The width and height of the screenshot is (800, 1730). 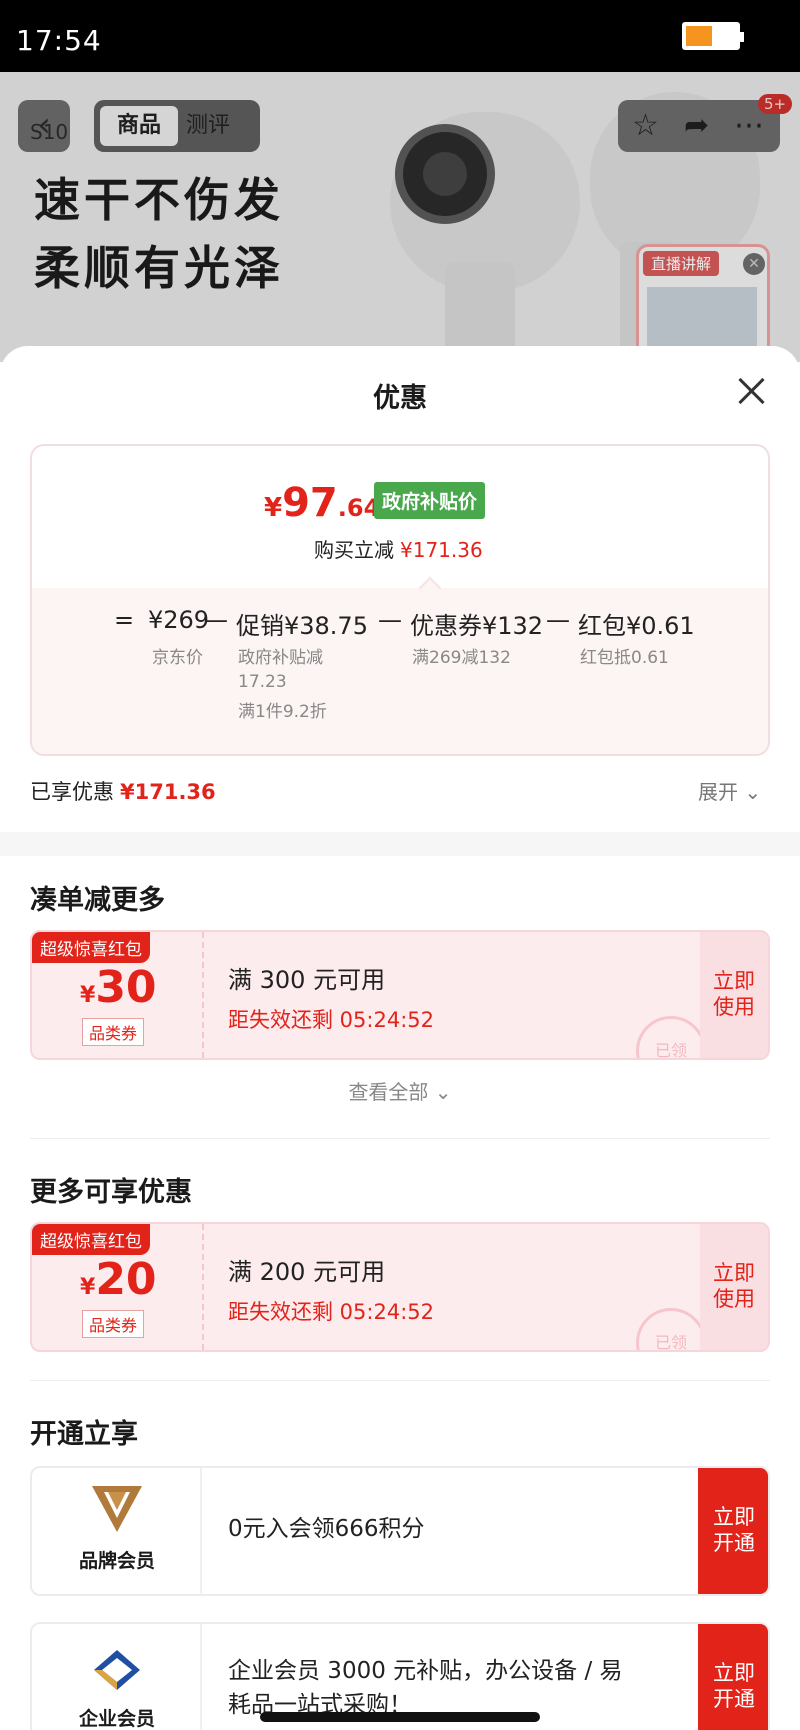 What do you see at coordinates (59, 40) in the screenshot?
I see `status-time: 17:54` at bounding box center [59, 40].